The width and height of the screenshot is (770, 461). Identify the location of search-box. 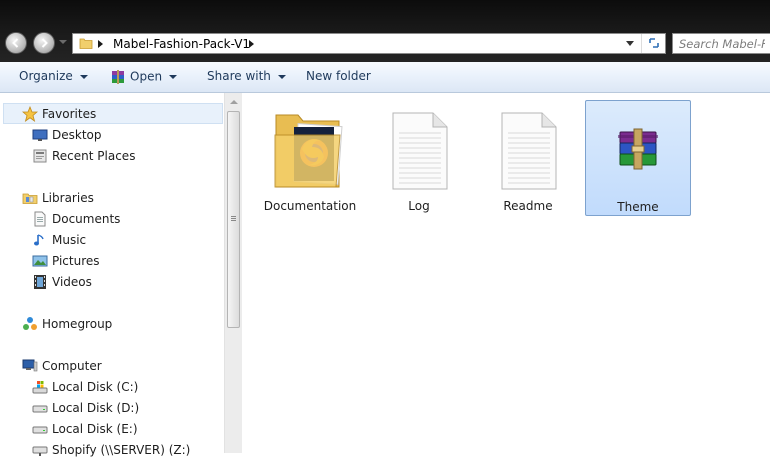
(721, 43).